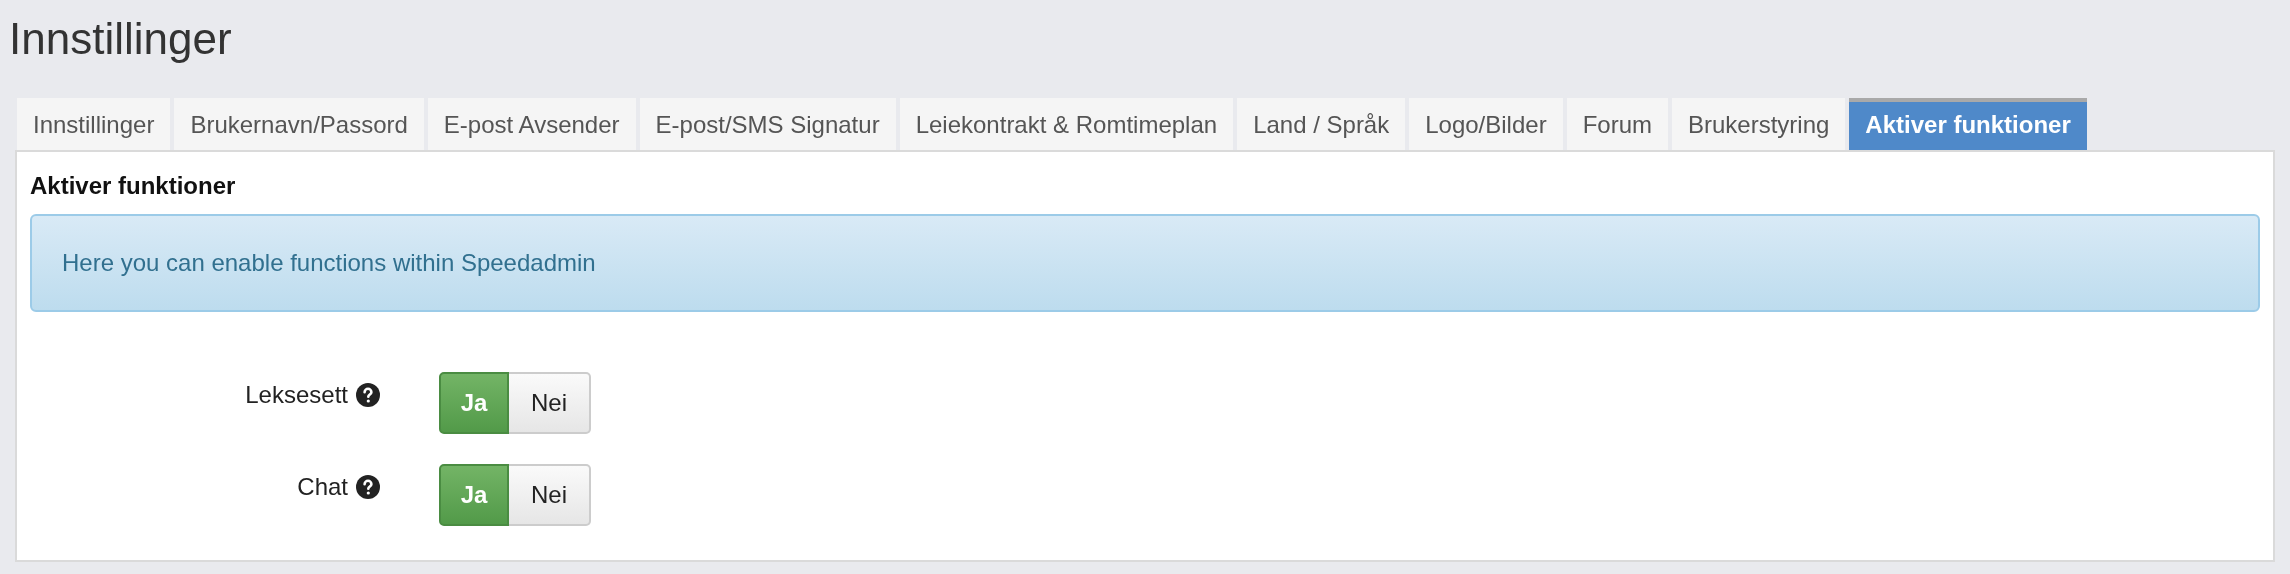 Image resolution: width=2290 pixels, height=574 pixels. Describe the element at coordinates (1968, 124) in the screenshot. I see `tab: Aktiver funktioner` at that location.